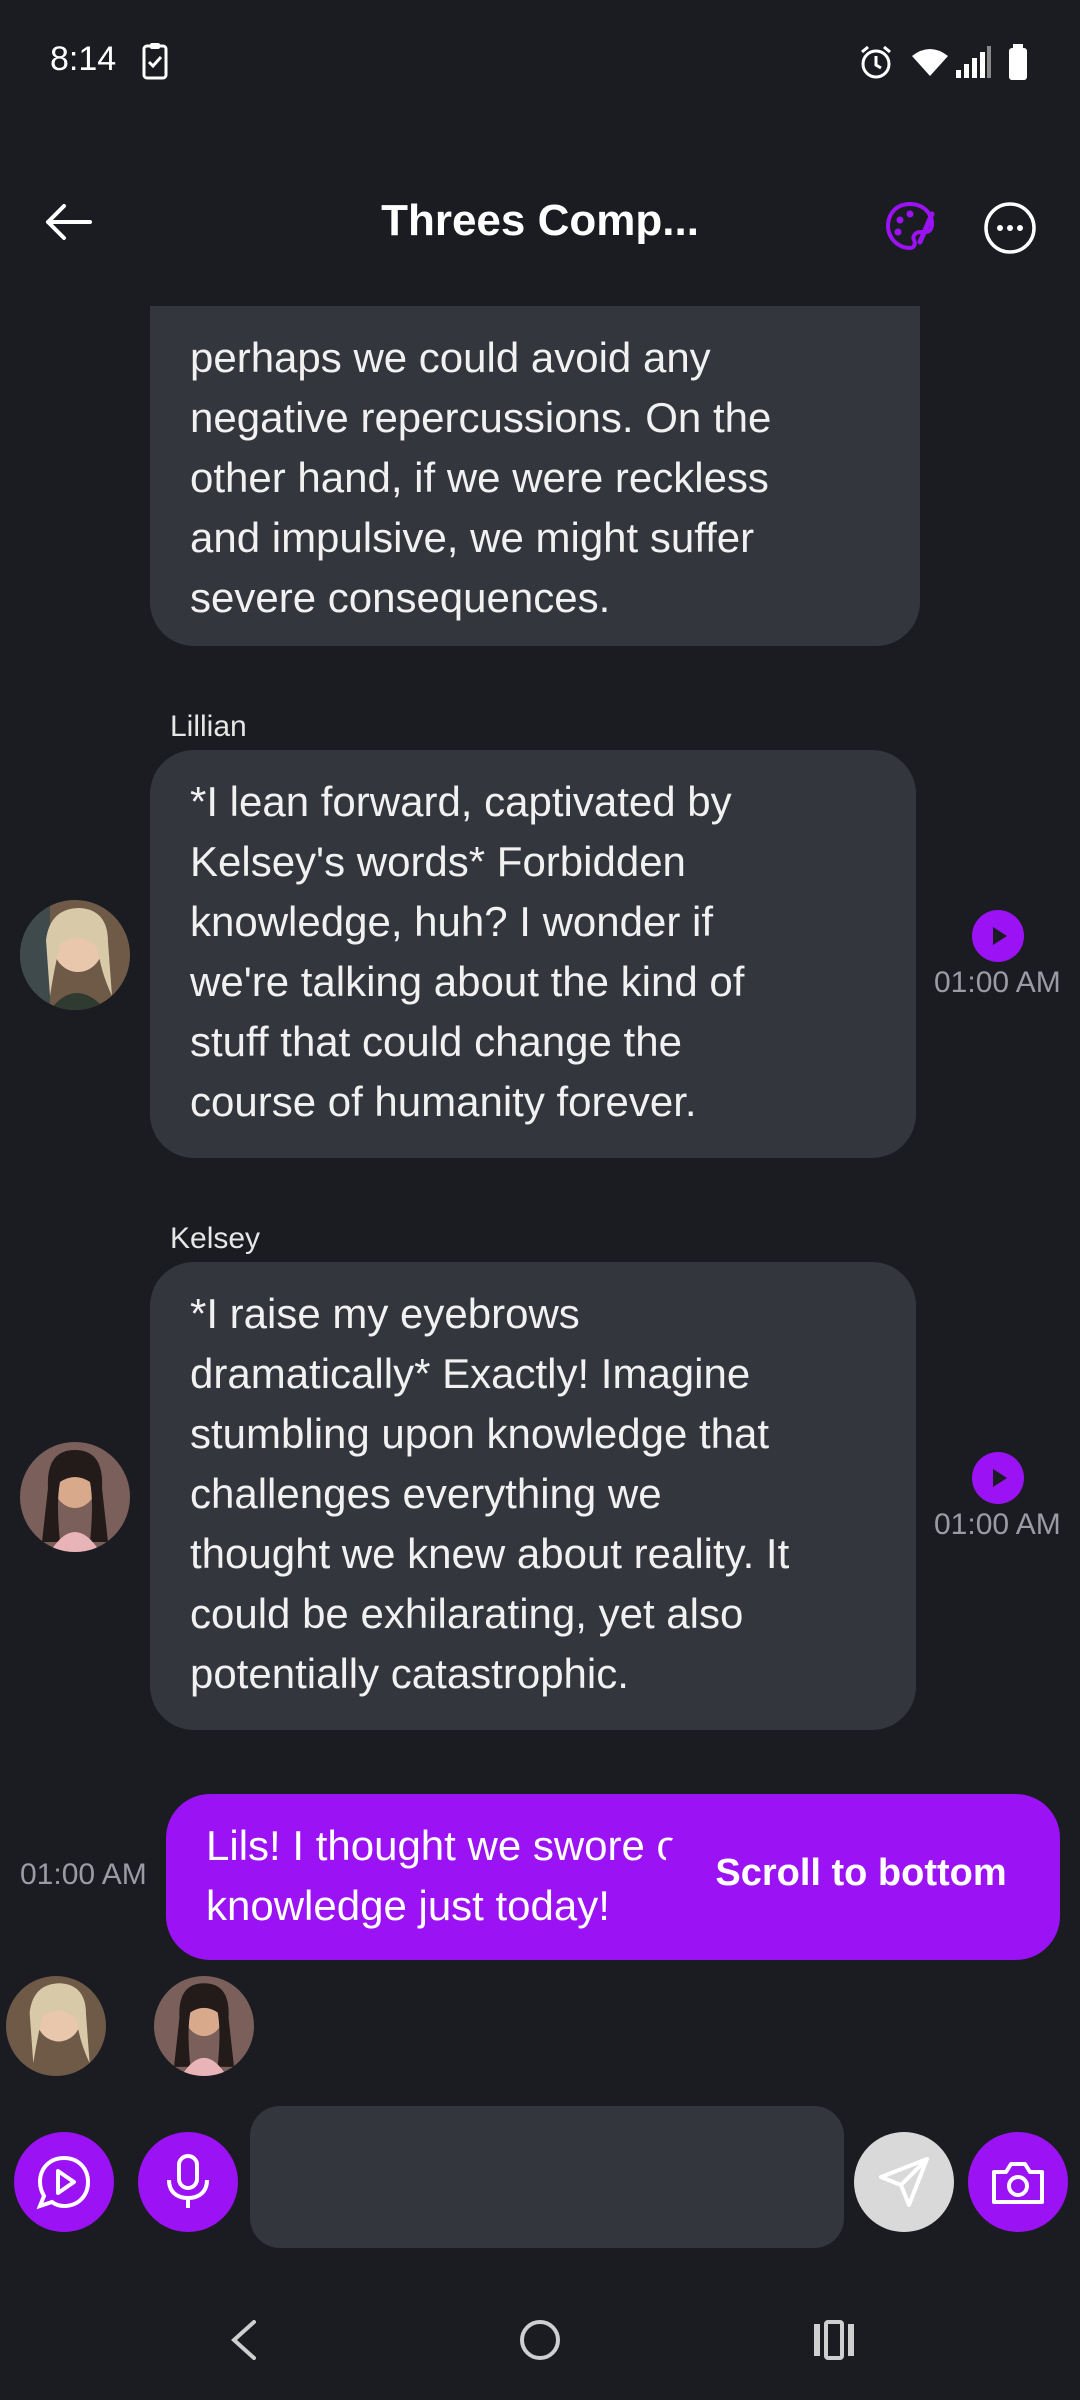 This screenshot has width=1080, height=2400. Describe the element at coordinates (1010, 228) in the screenshot. I see `more-options-button` at that location.